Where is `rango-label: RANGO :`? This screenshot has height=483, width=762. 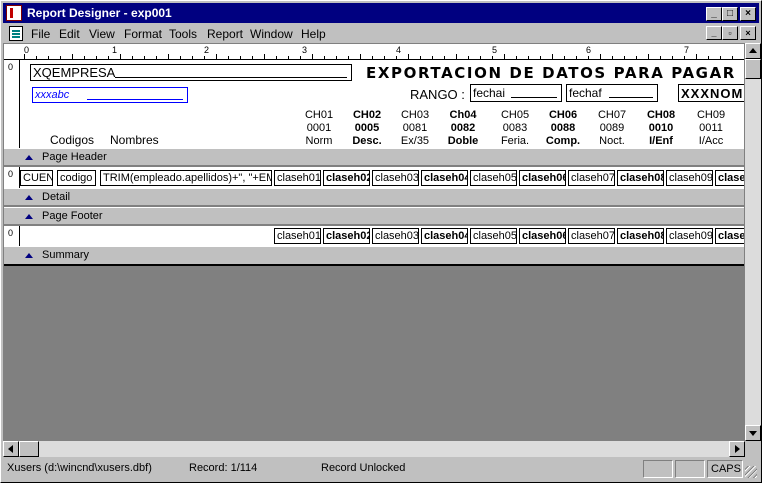 rango-label: RANGO : is located at coordinates (437, 94).